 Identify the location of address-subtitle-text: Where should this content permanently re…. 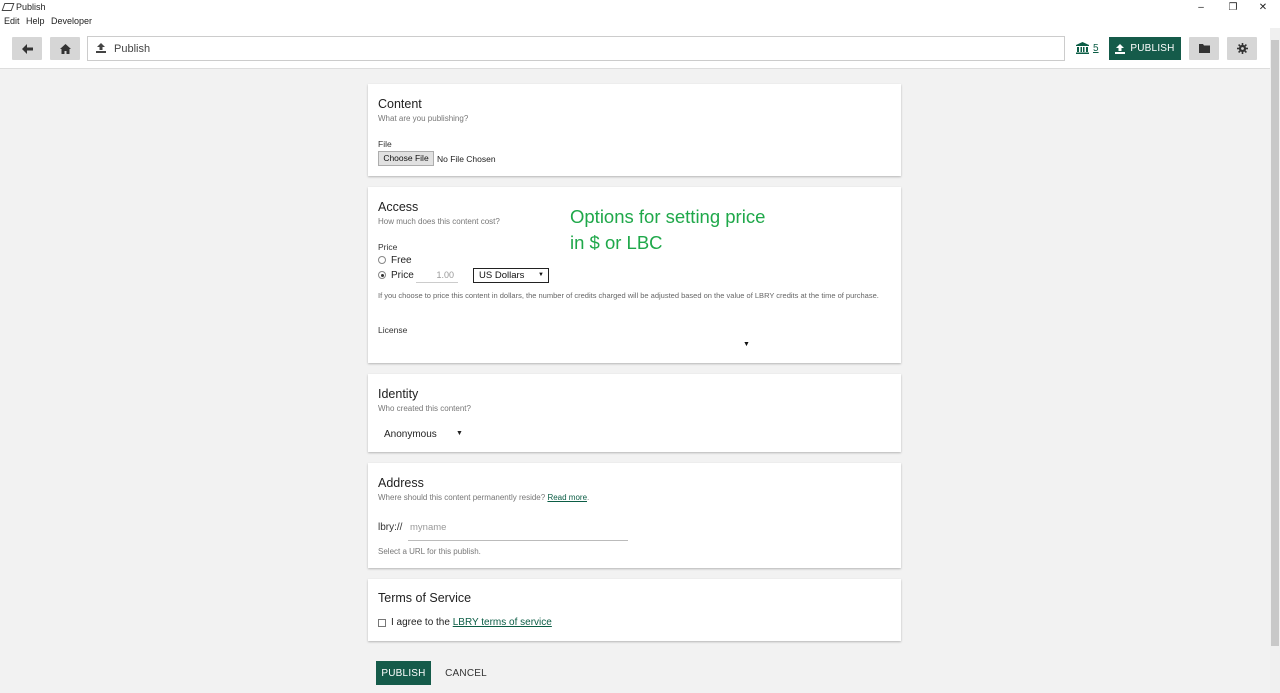
(462, 497).